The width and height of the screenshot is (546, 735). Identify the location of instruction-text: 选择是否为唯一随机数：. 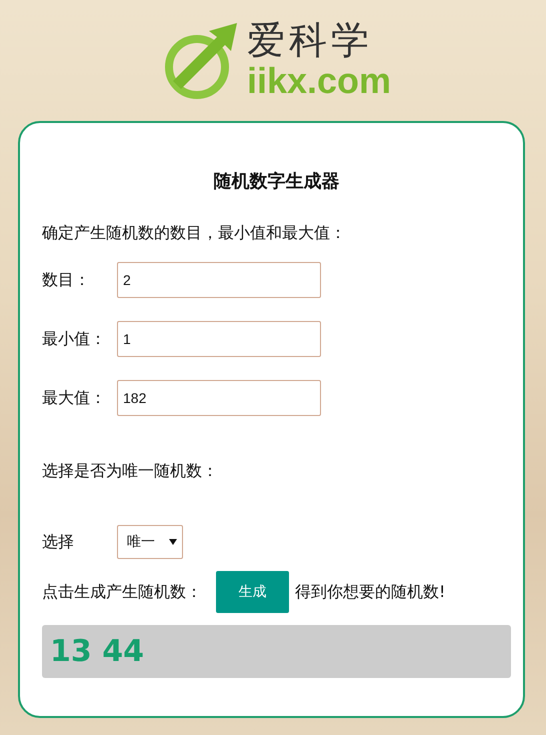
(130, 471).